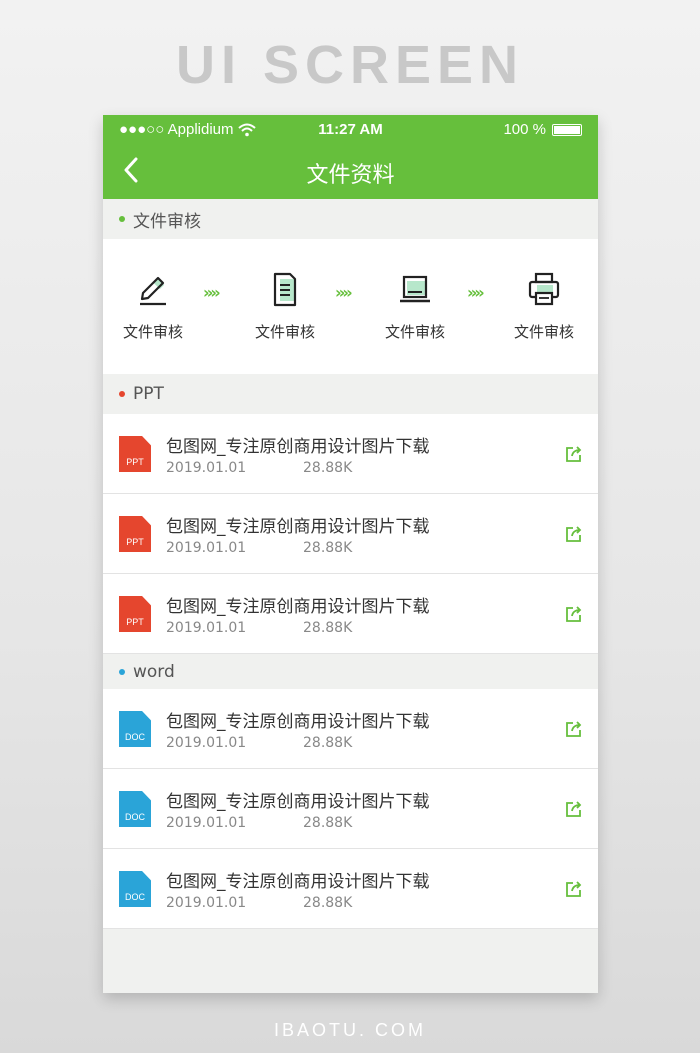 The image size is (700, 1053). I want to click on section-header-ppt: PPT, so click(350, 394).